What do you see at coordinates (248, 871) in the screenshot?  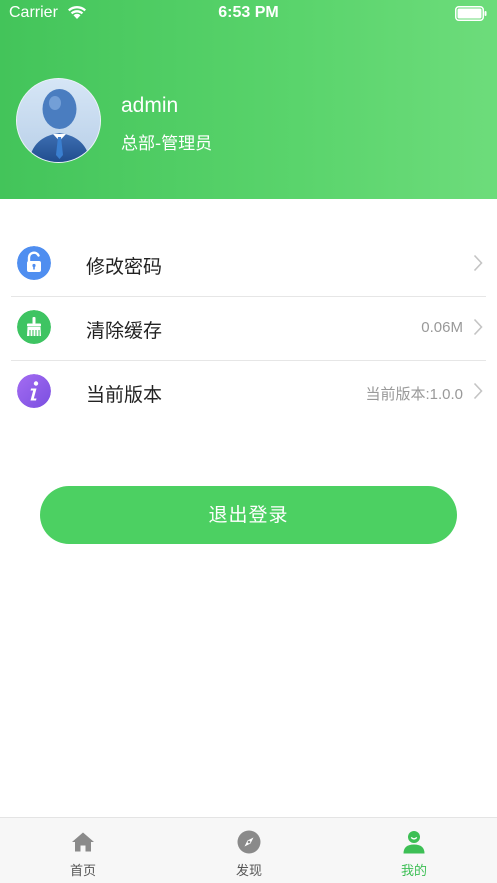 I see `tab-label: 发现` at bounding box center [248, 871].